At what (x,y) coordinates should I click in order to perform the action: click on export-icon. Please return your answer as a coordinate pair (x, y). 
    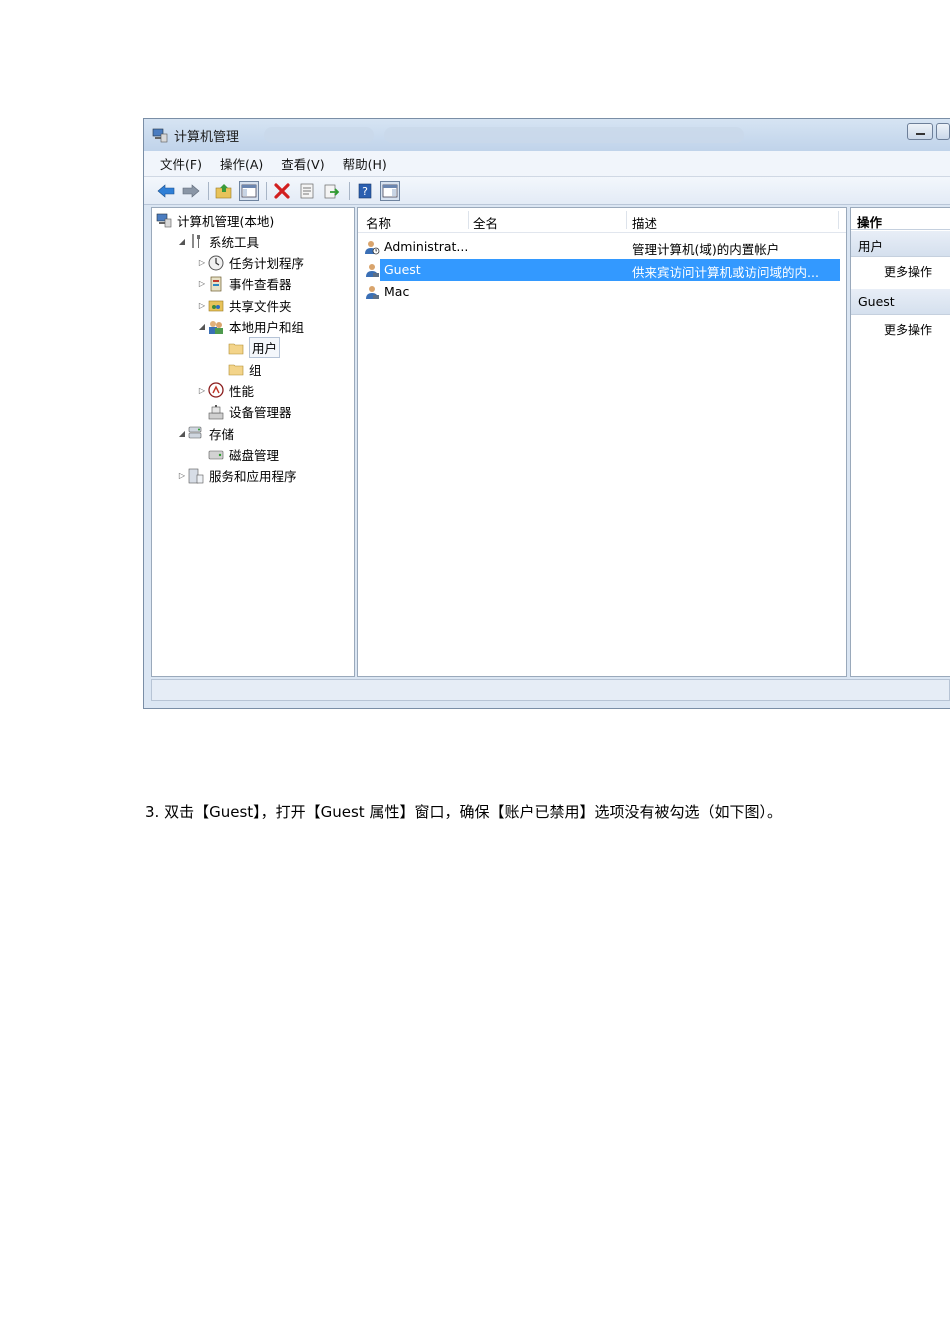
    Looking at the image, I should click on (332, 191).